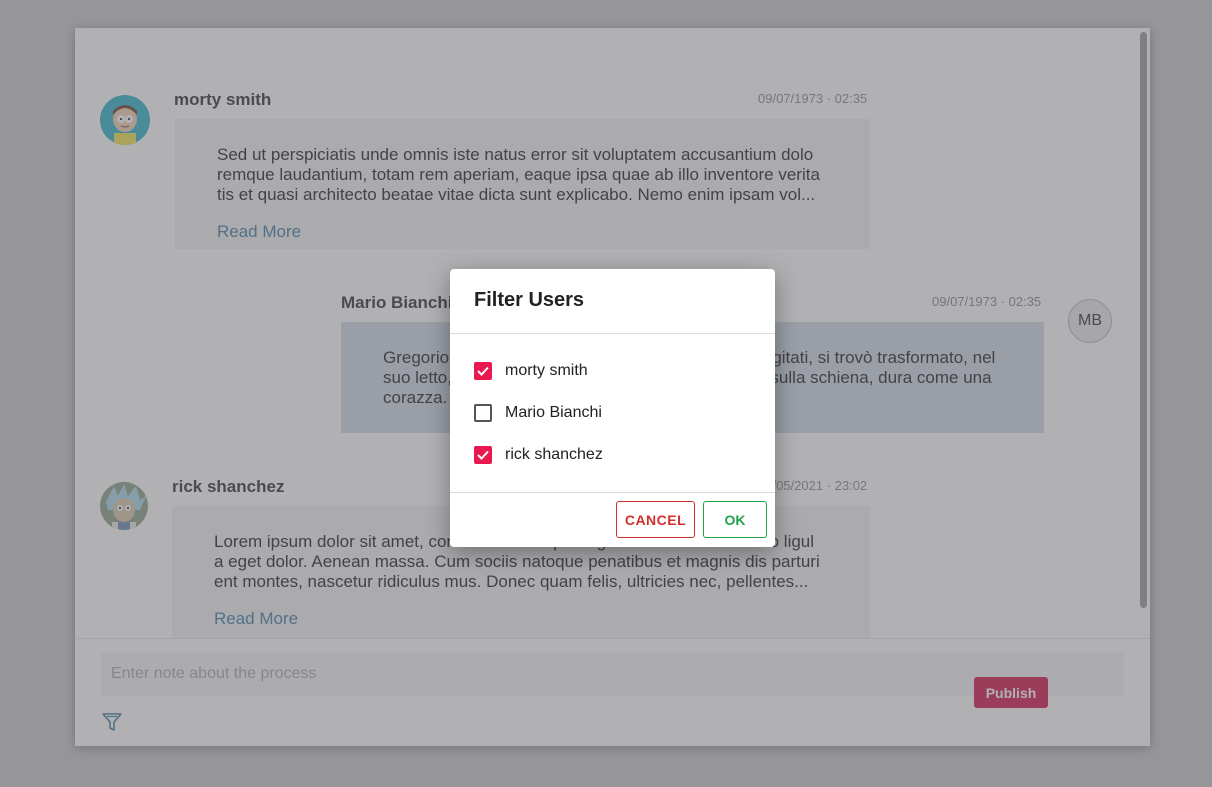 This screenshot has width=1212, height=787. I want to click on filter-option-mario: Mario Bianchi, so click(538, 413).